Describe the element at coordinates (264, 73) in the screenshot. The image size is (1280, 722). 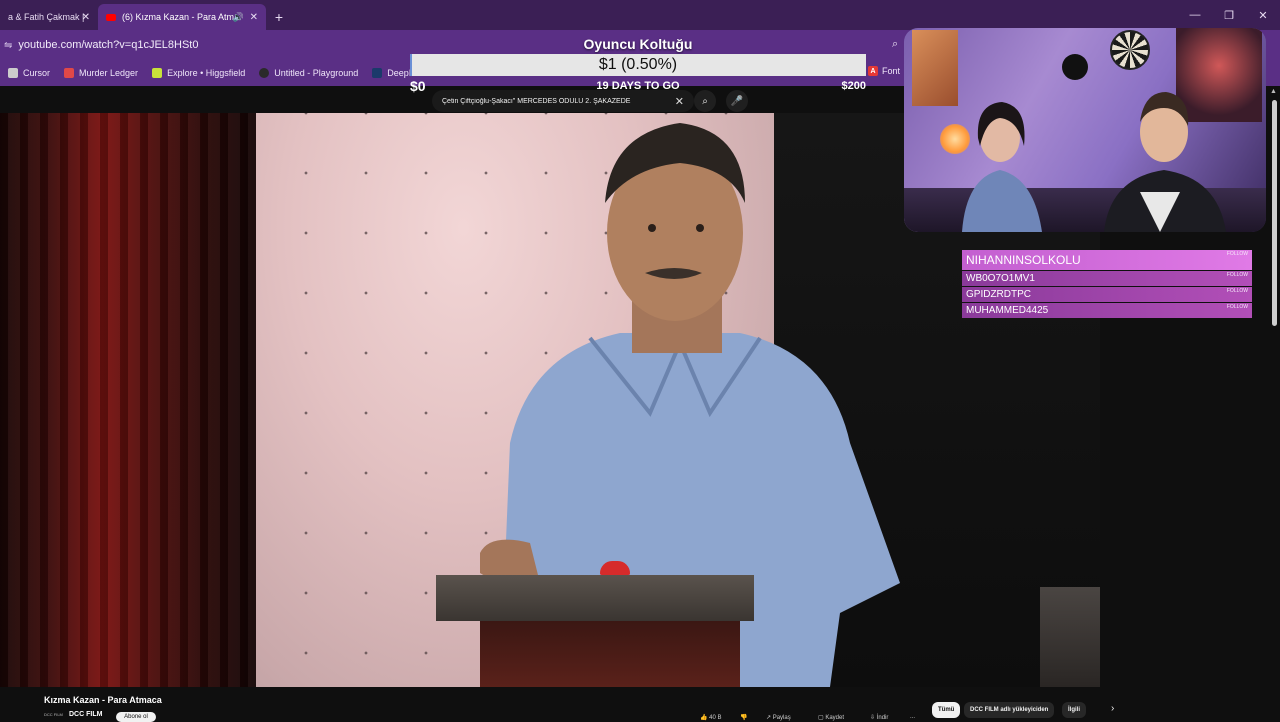
I see `playground-icon` at that location.